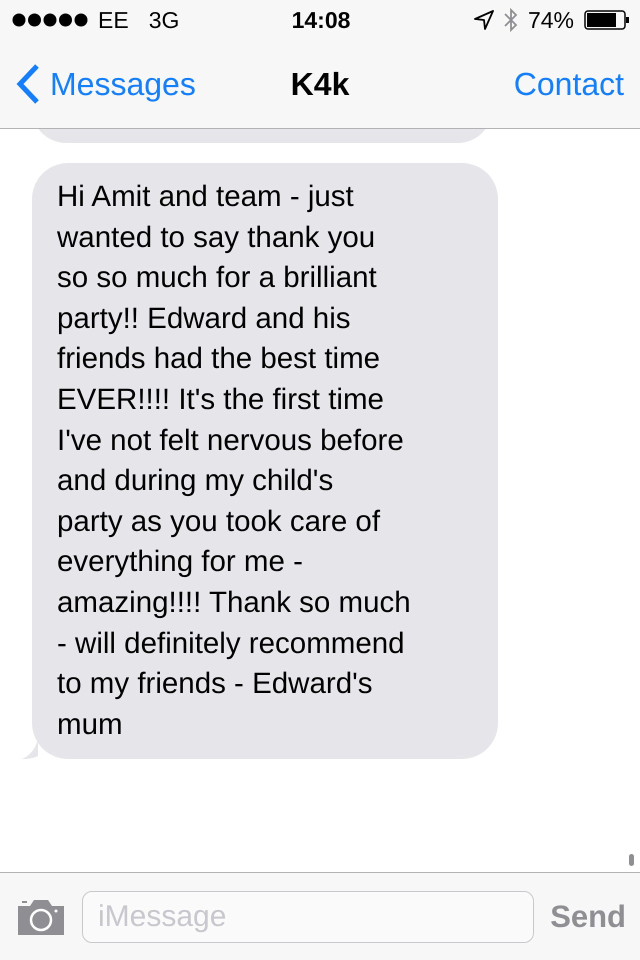 This screenshot has width=640, height=960. Describe the element at coordinates (164, 20) in the screenshot. I see `network-type: 3G` at that location.